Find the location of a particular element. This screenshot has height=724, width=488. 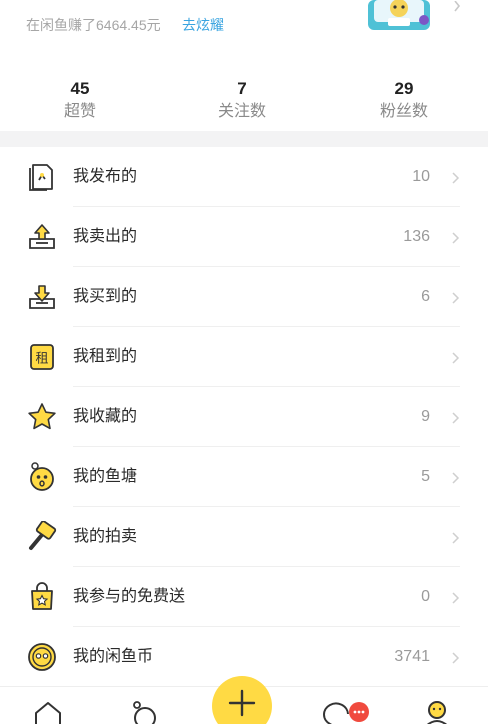

rented-icon: 租 is located at coordinates (42, 357).